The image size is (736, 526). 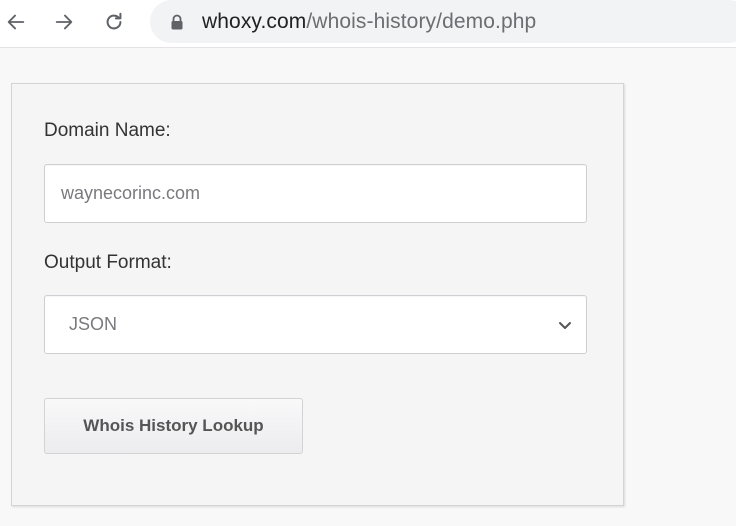 I want to click on lock-icon, so click(x=177, y=21).